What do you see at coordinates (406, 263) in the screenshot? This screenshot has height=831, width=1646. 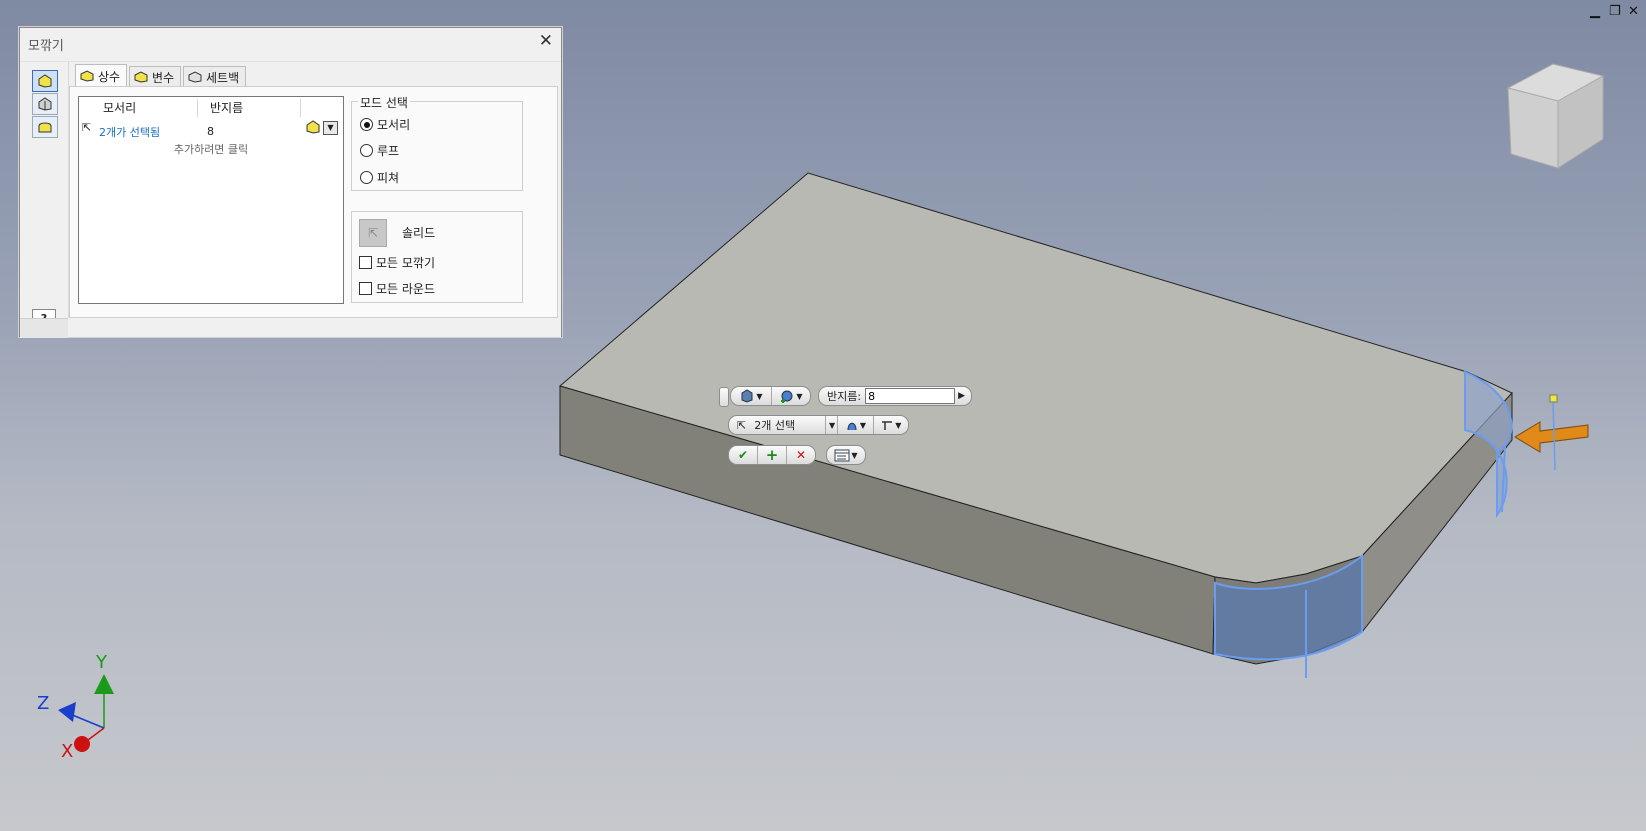 I see `all-fillets-label: 모든 모깎기` at bounding box center [406, 263].